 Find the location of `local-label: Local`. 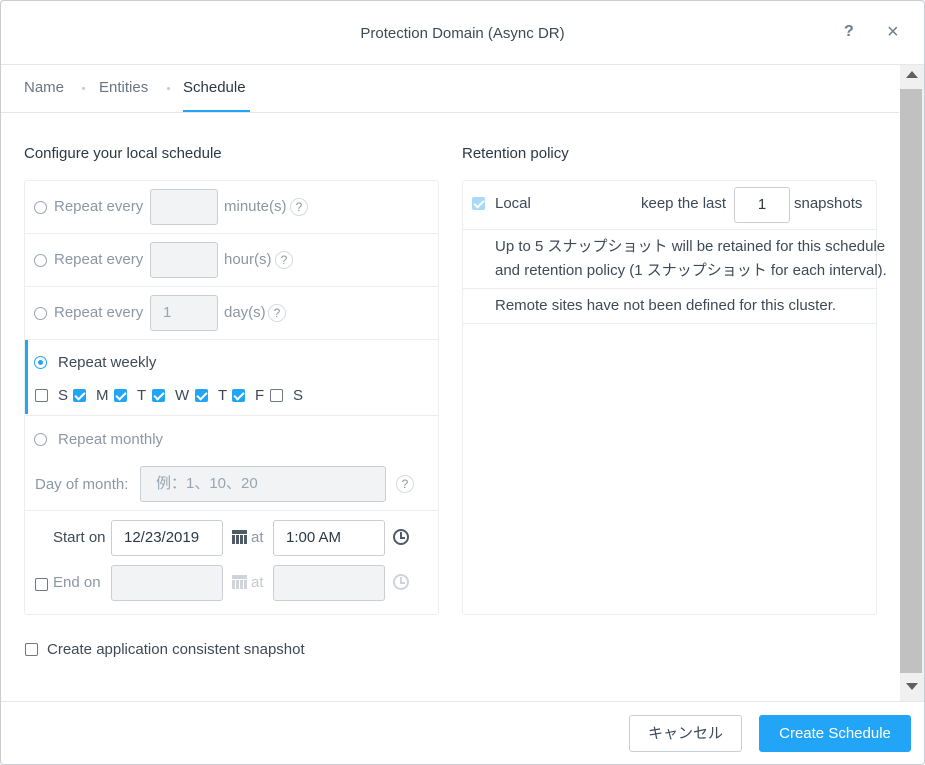

local-label: Local is located at coordinates (513, 203).